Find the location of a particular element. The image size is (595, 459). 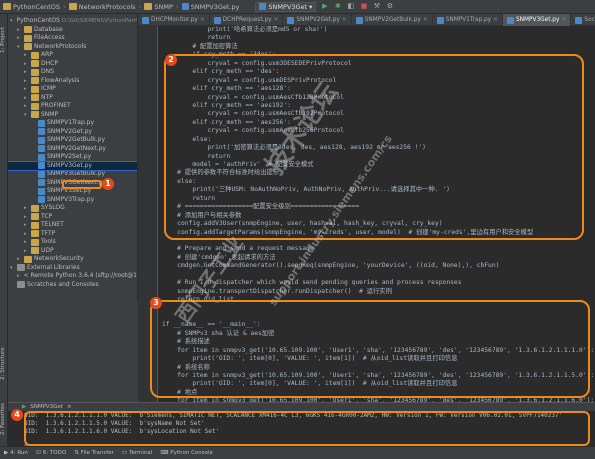

project-tree-item: Scratches and Consoles is located at coordinates (72, 285).